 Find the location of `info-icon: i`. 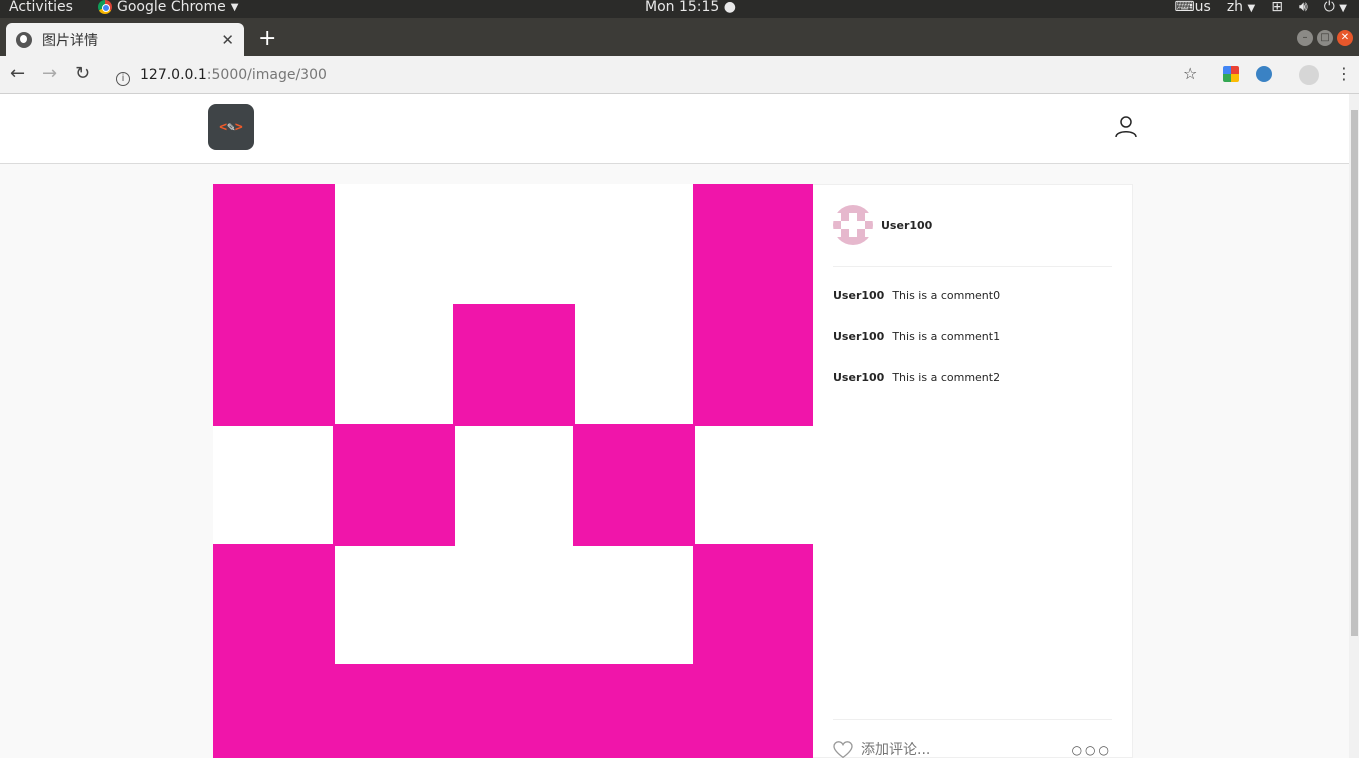

info-icon: i is located at coordinates (123, 79).